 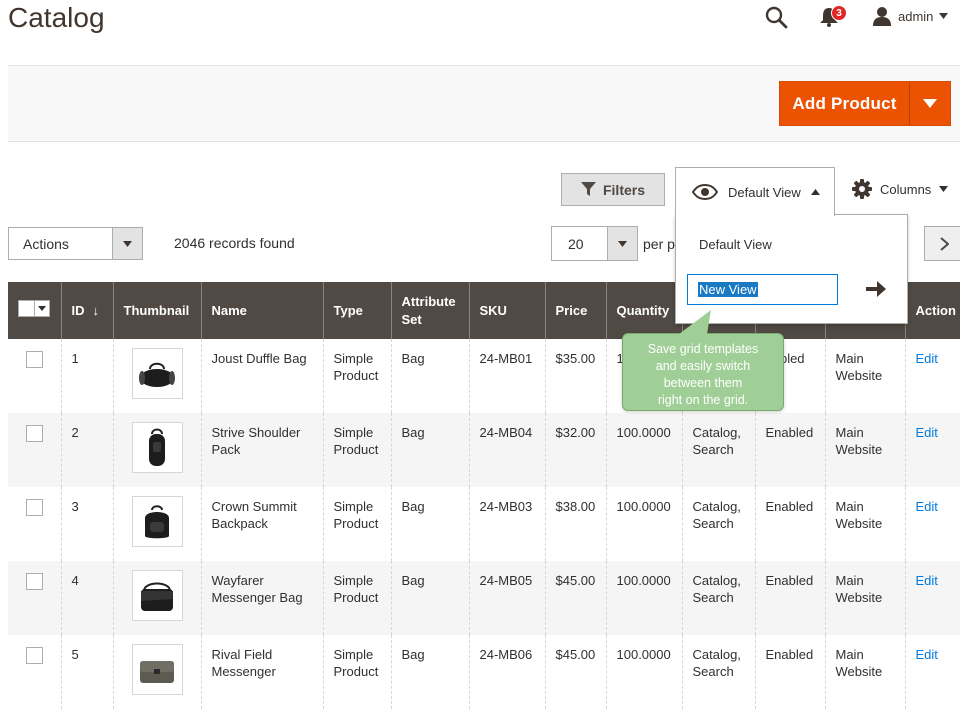 I want to click on cell-name: Joust Duffle Bag, so click(x=261, y=376).